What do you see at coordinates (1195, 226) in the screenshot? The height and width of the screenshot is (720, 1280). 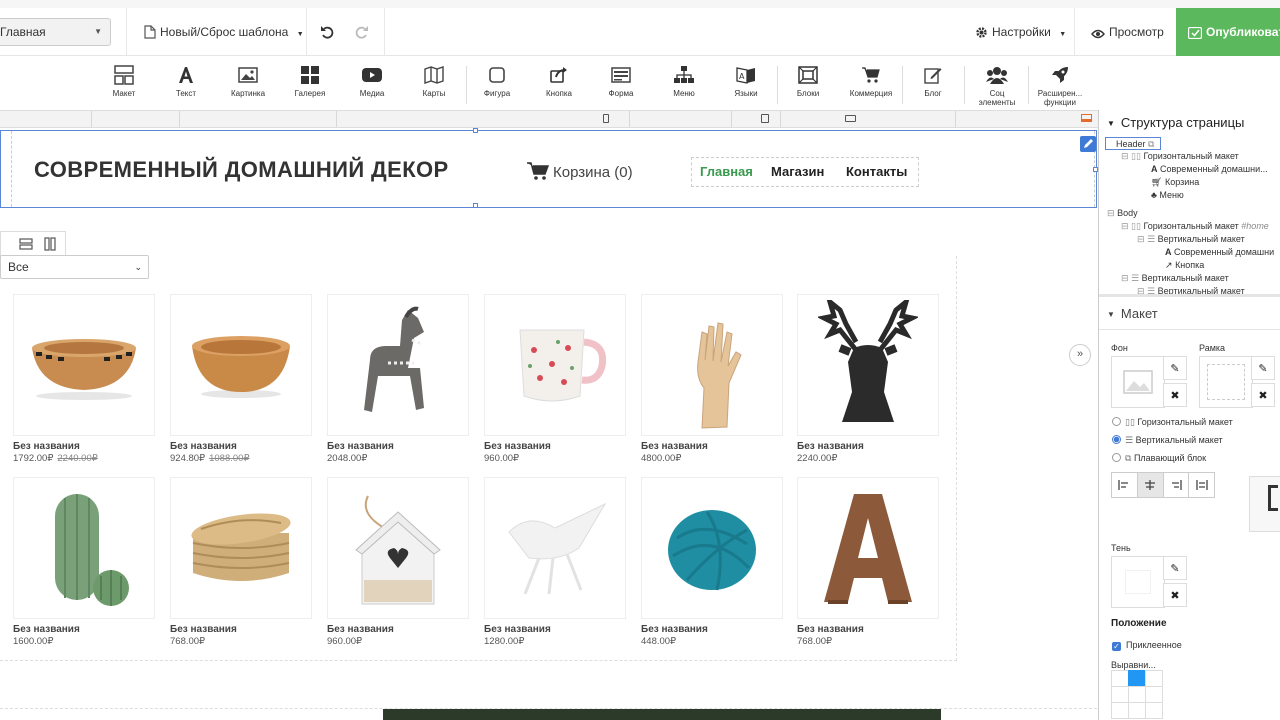 I see `tree-item: ⊟ ▯▯ Горизонтальный макет #home` at bounding box center [1195, 226].